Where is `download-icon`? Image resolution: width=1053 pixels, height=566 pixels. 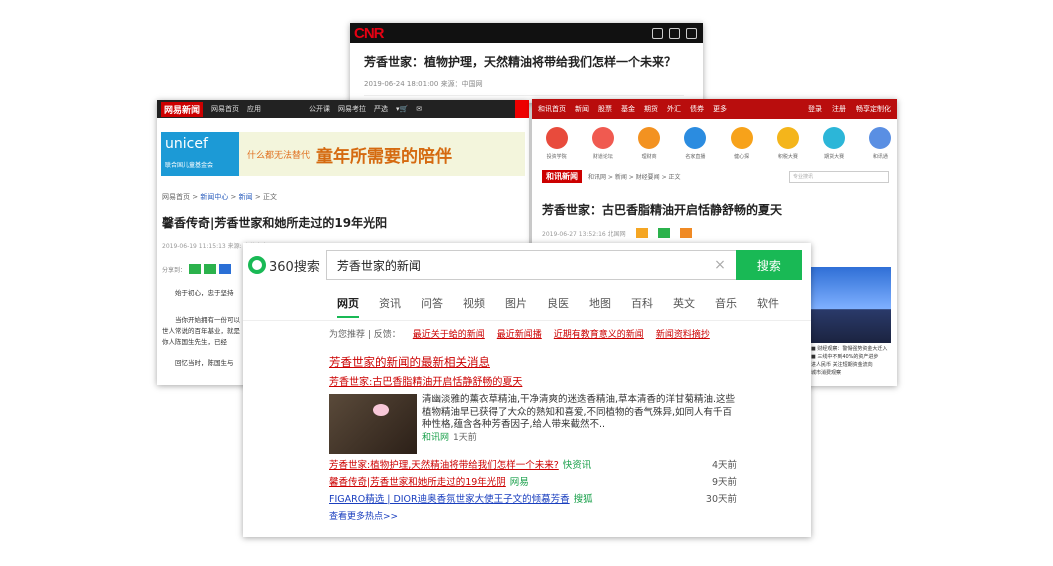
download-icon is located at coordinates (657, 33).